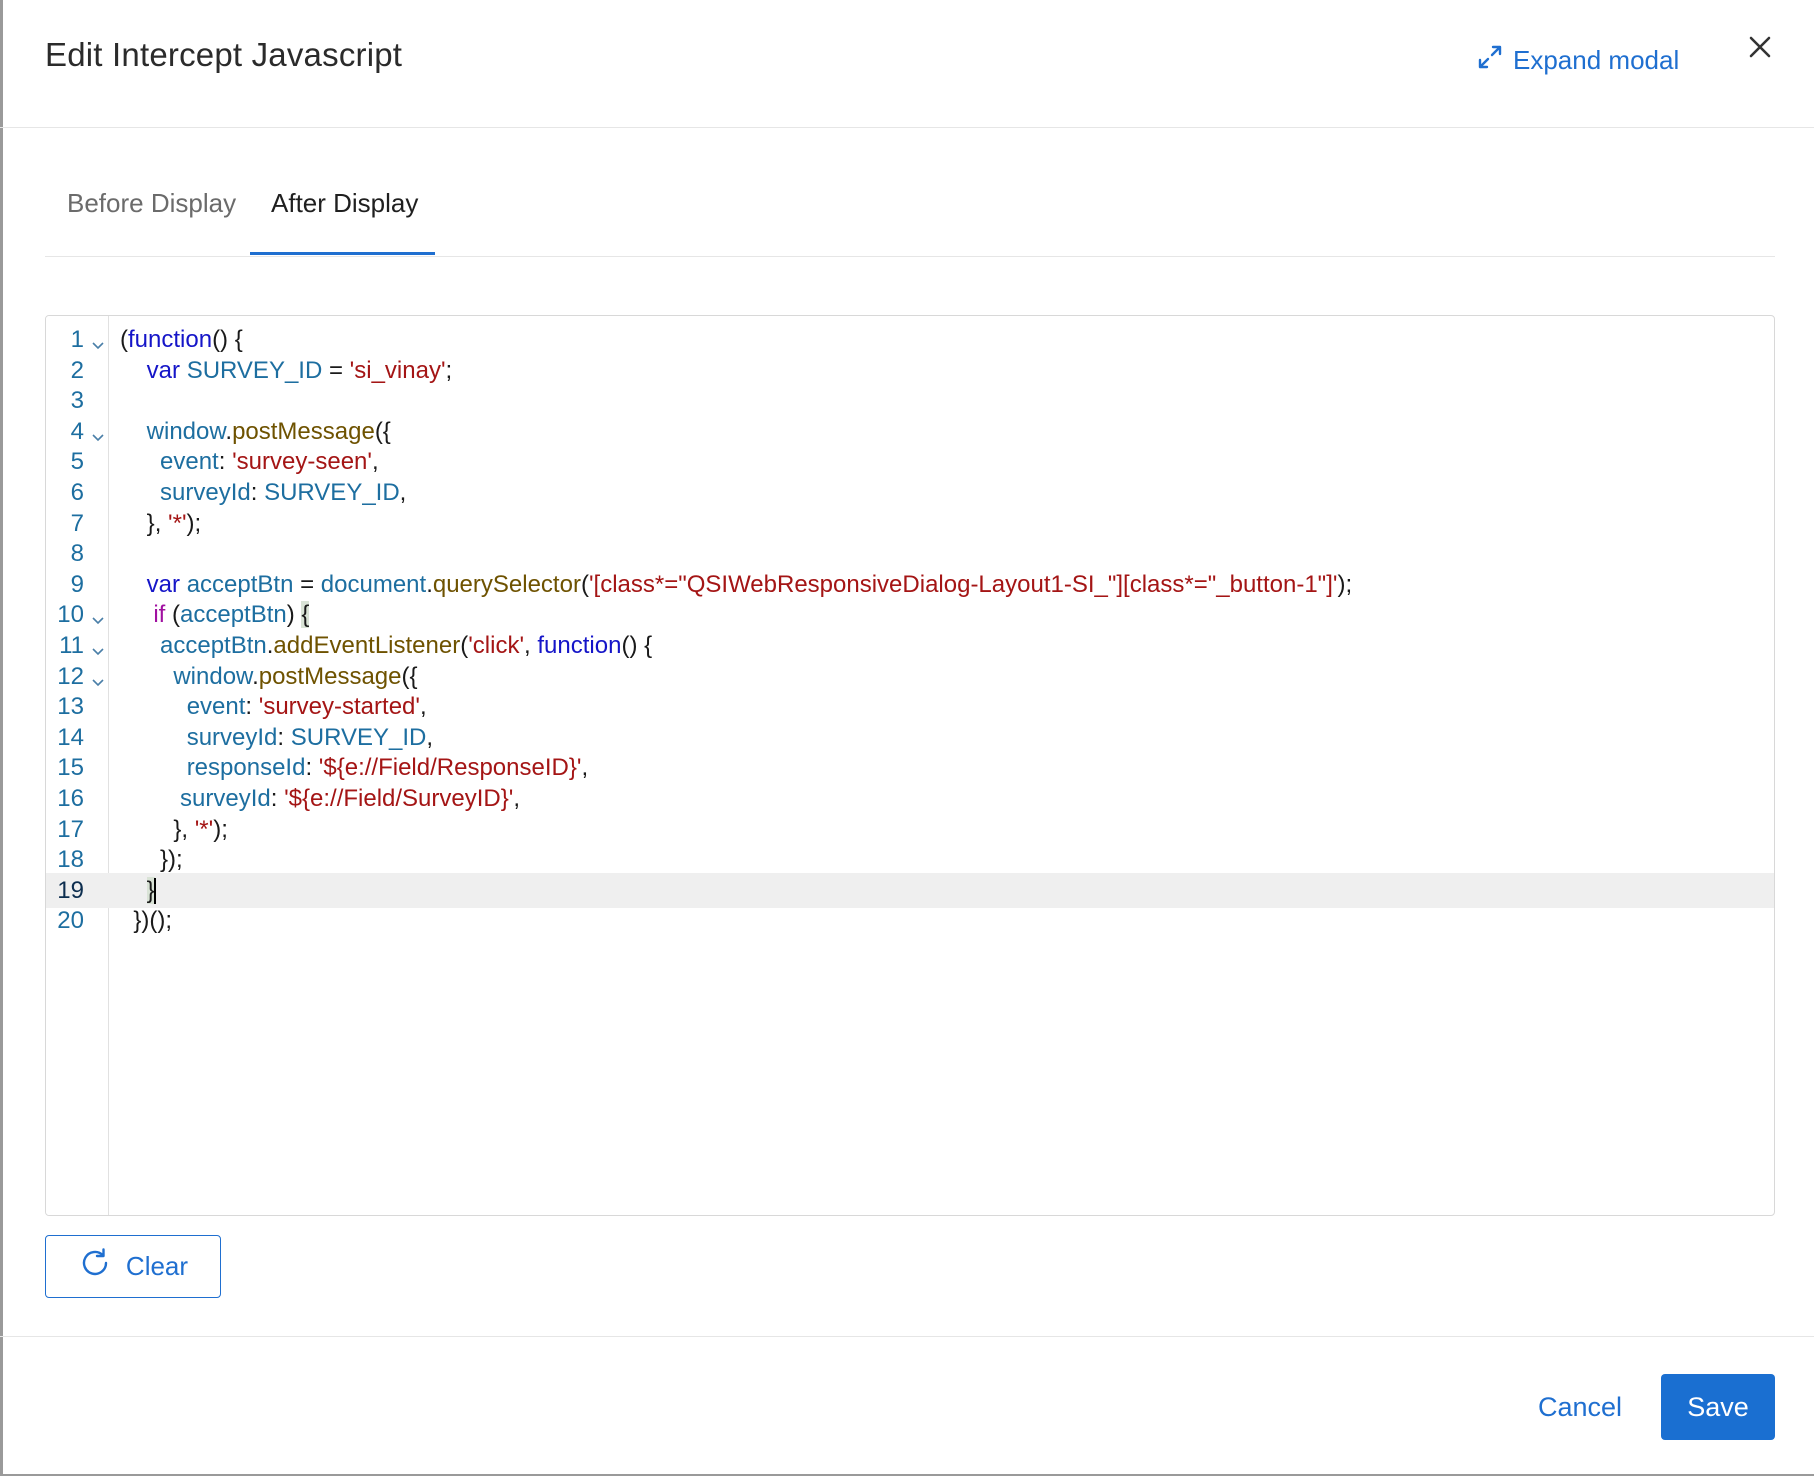 The image size is (1814, 1476). I want to click on line-number: 20, so click(70, 921).